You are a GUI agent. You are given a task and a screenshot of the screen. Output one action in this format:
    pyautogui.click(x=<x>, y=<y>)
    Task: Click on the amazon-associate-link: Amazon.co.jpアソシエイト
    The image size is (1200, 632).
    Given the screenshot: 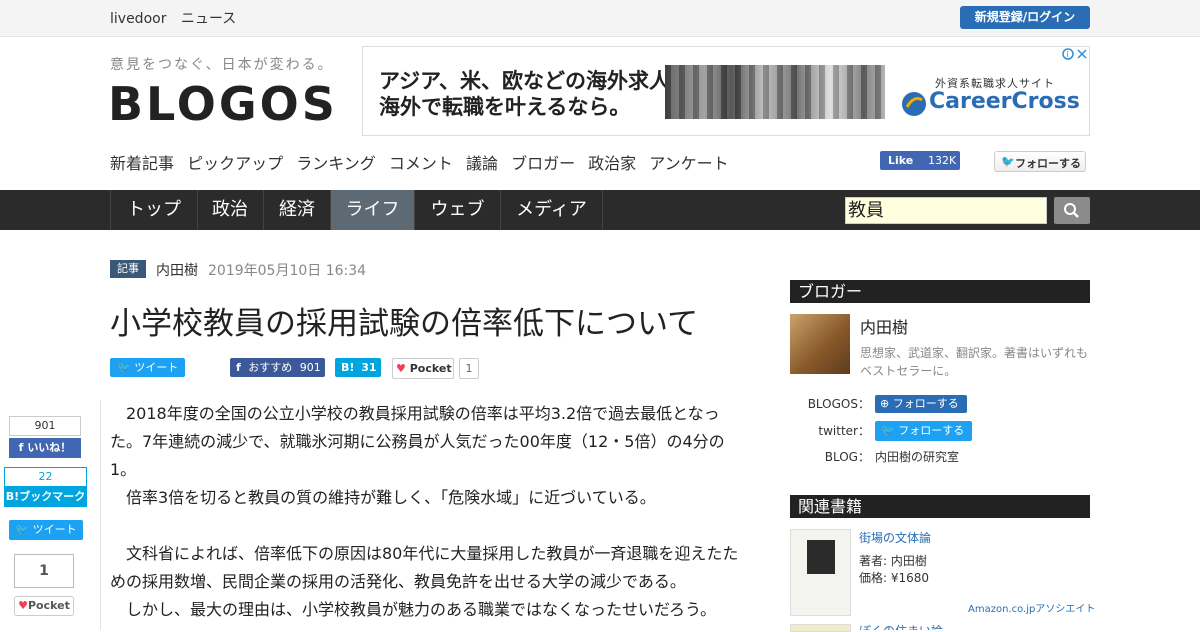 What is the action you would take?
    pyautogui.click(x=1031, y=607)
    